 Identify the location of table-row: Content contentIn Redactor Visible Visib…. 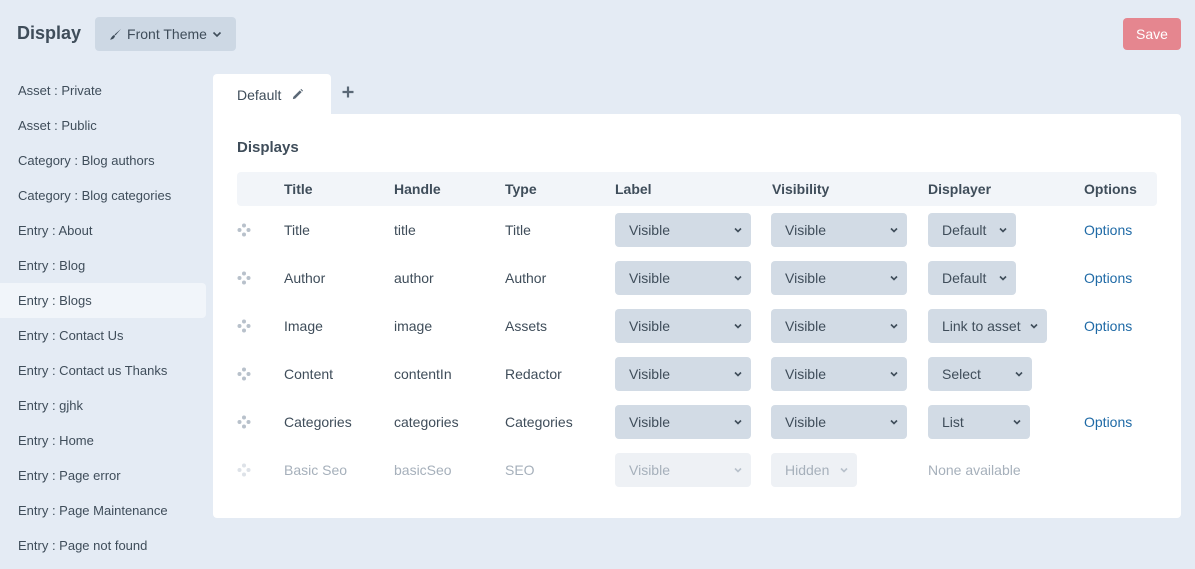
(697, 374).